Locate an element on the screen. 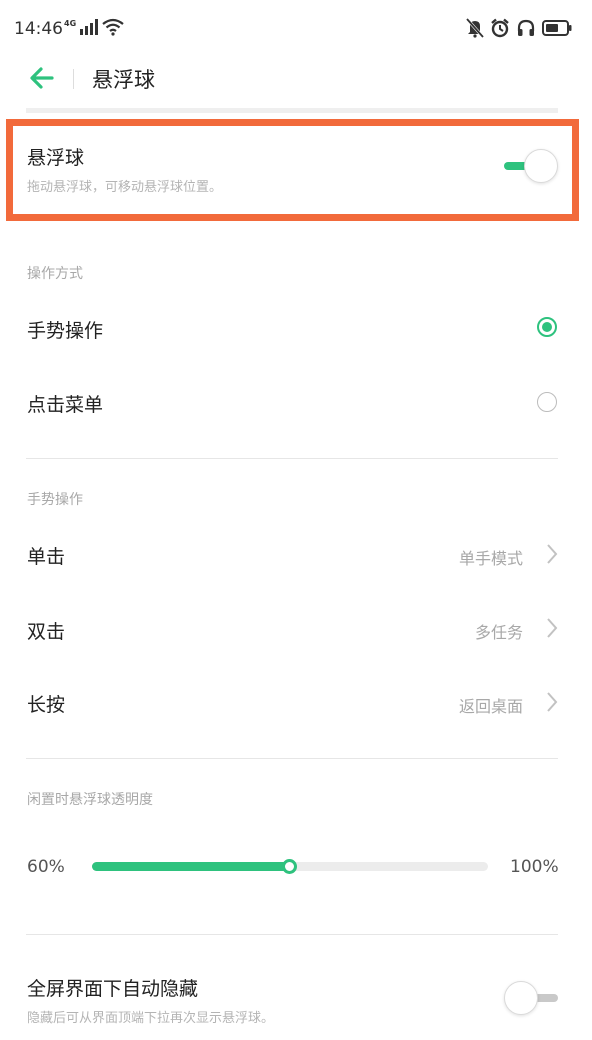  wifi-icon is located at coordinates (113, 27).